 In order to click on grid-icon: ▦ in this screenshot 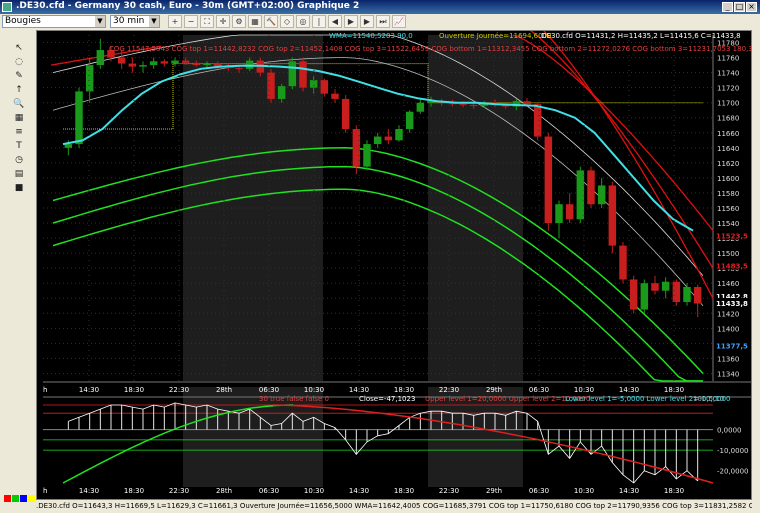, I will do `click(255, 21)`.